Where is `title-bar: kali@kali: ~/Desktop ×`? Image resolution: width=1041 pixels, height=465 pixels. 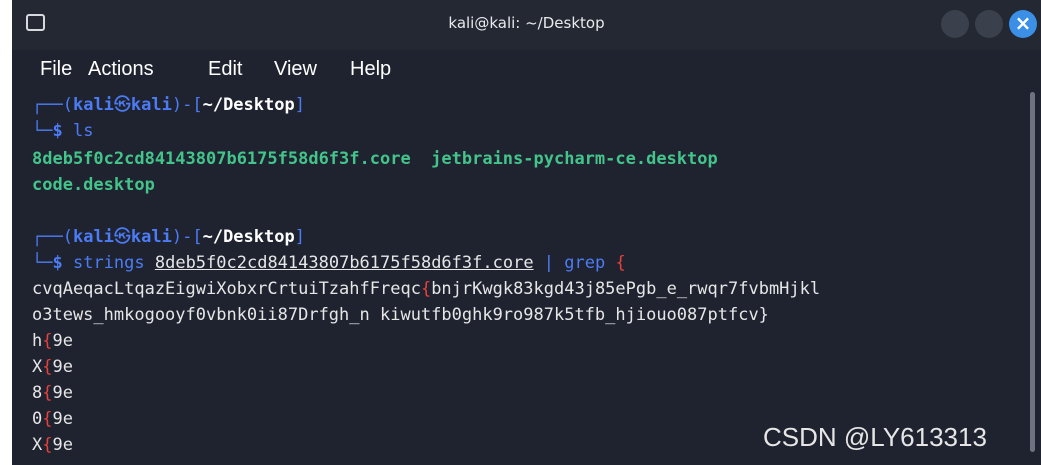 title-bar: kali@kali: ~/Desktop × is located at coordinates (526, 25).